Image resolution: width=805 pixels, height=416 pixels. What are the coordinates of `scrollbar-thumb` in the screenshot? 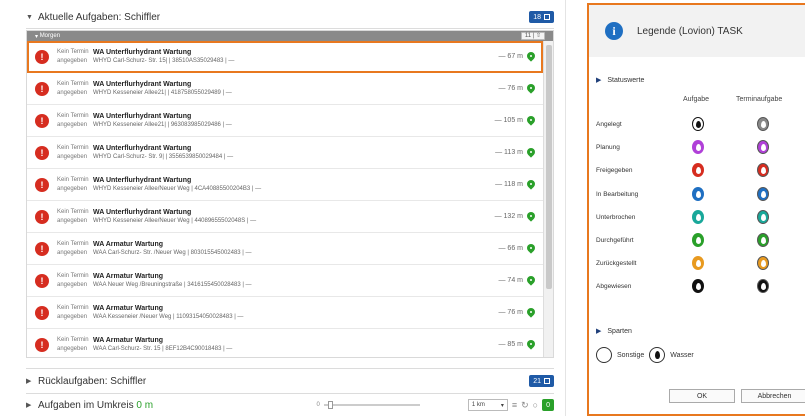 It's located at (549, 167).